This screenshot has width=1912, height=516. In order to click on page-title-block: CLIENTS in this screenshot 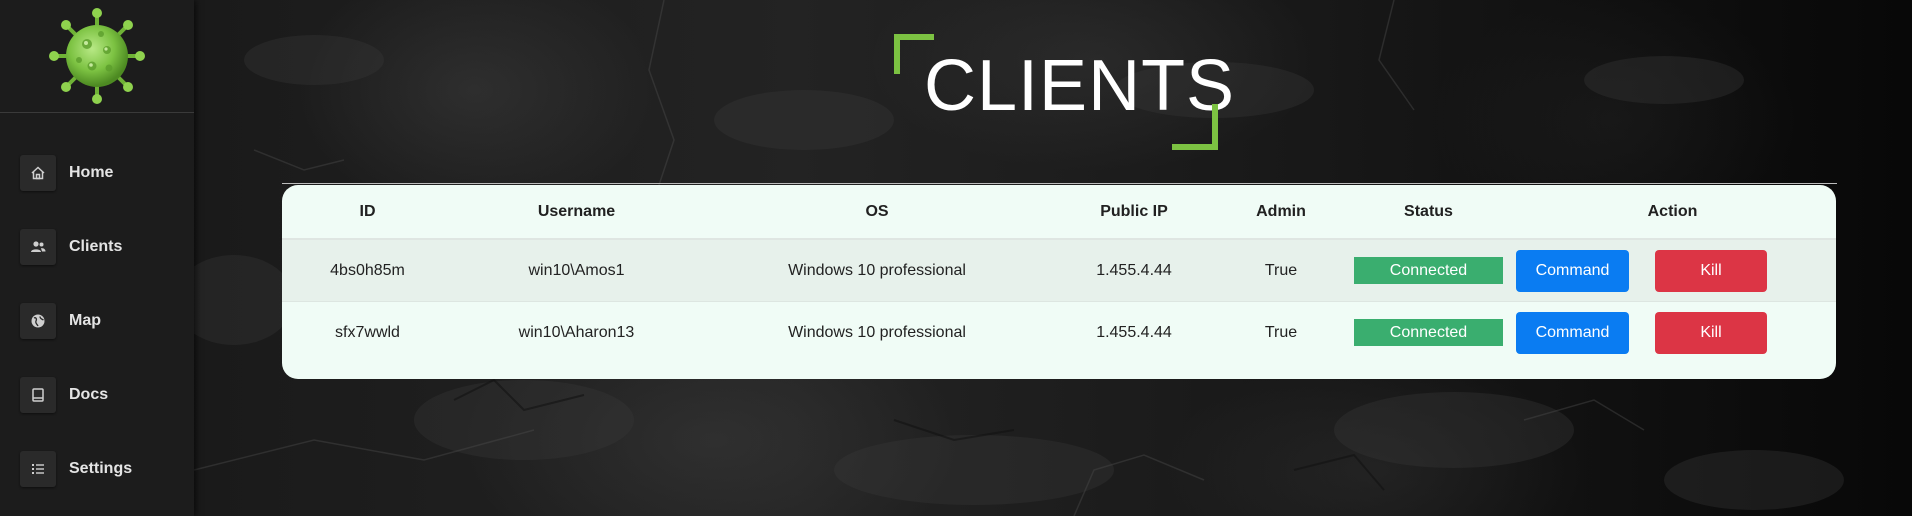, I will do `click(1064, 93)`.